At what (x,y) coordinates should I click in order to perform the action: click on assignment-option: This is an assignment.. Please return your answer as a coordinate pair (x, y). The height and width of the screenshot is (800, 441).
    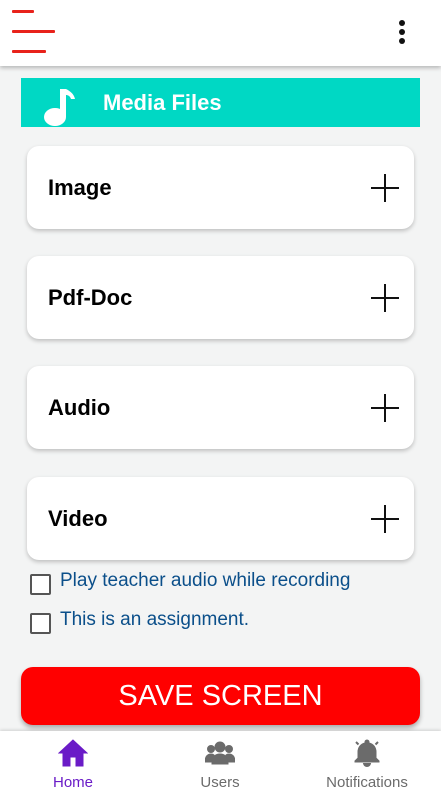
    Looking at the image, I should click on (225, 622).